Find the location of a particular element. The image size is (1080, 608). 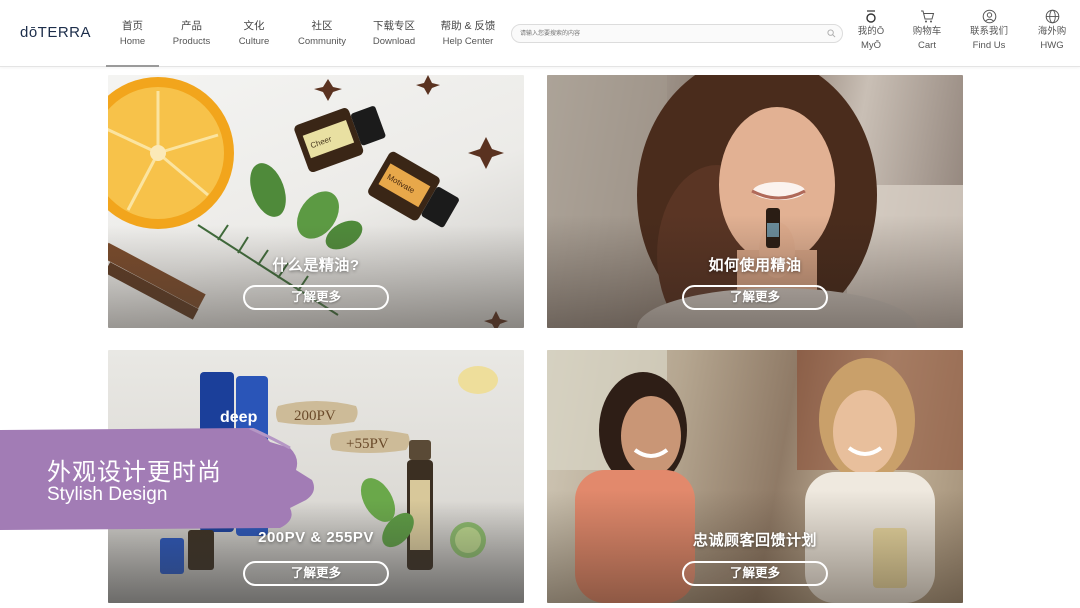

nav-item-label-en: Products is located at coordinates (191, 41).